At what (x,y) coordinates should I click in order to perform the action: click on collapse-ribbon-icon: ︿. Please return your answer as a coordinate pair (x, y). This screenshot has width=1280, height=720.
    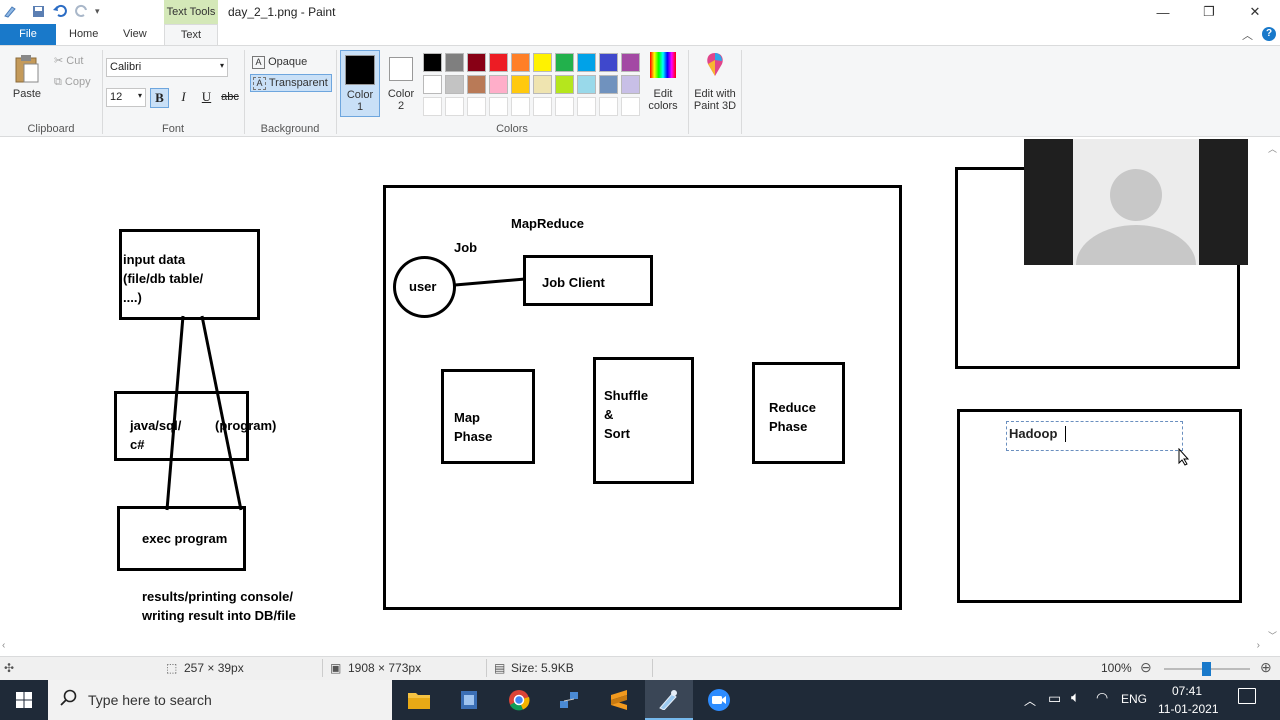
    Looking at the image, I should click on (1247, 35).